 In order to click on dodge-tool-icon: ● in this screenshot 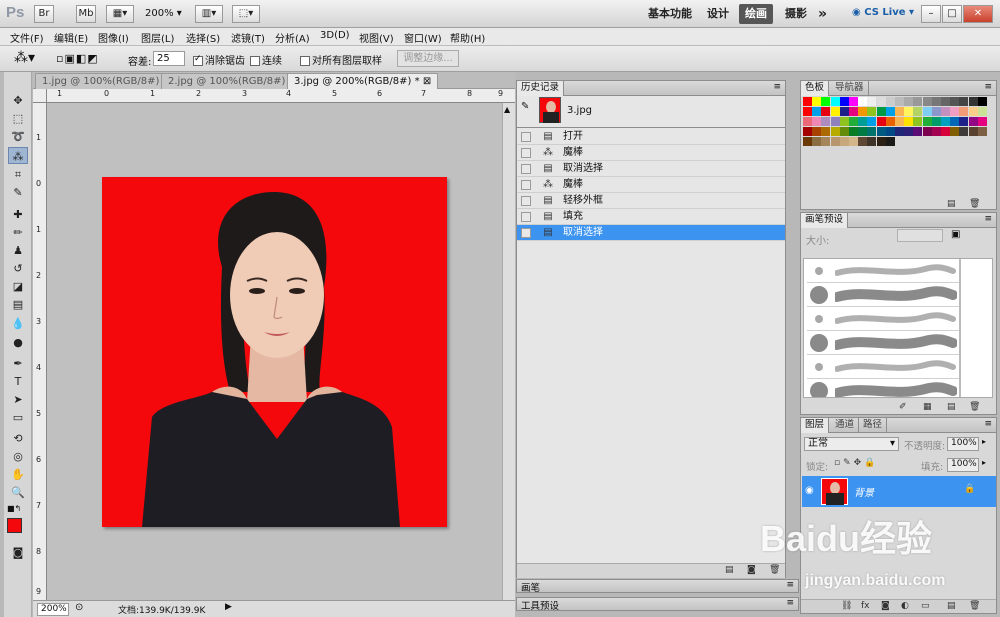, I will do `click(18, 342)`.